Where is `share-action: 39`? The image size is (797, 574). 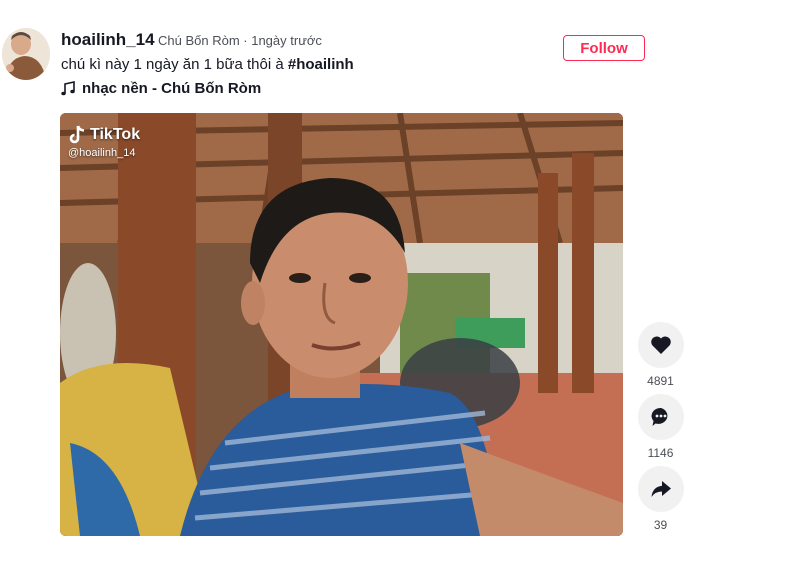 share-action: 39 is located at coordinates (660, 499).